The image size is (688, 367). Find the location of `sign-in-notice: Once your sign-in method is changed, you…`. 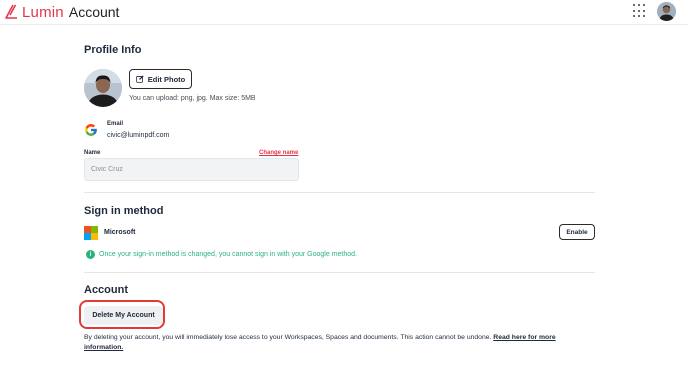

sign-in-notice: Once your sign-in method is changed, you… is located at coordinates (228, 254).